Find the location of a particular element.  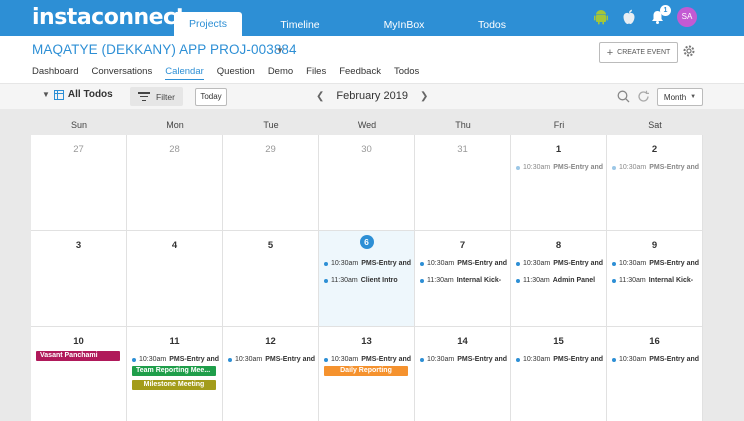

day-cell: 27 is located at coordinates (79, 183).